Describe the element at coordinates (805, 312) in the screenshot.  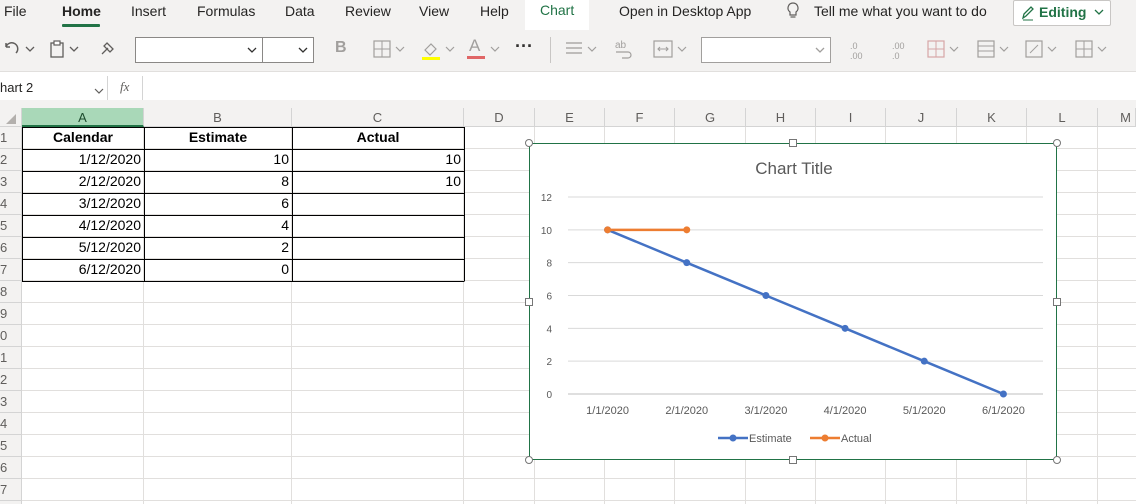
I see `series-line-estimate` at that location.